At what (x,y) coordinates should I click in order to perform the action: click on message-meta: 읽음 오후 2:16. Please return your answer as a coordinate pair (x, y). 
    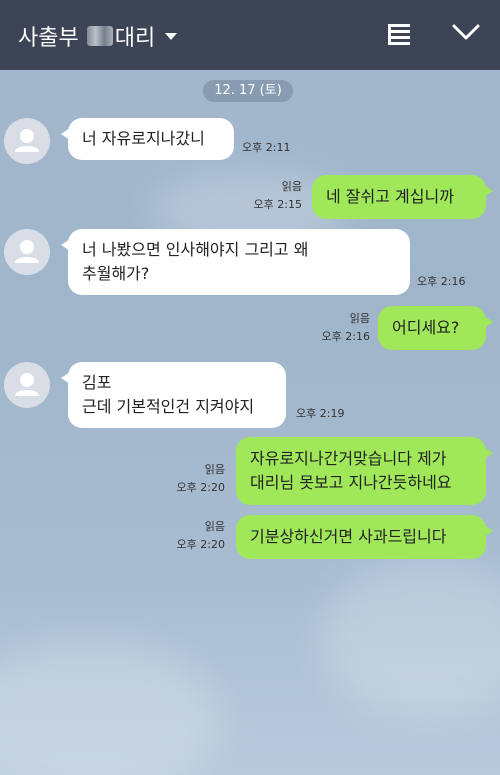
    Looking at the image, I should click on (344, 328).